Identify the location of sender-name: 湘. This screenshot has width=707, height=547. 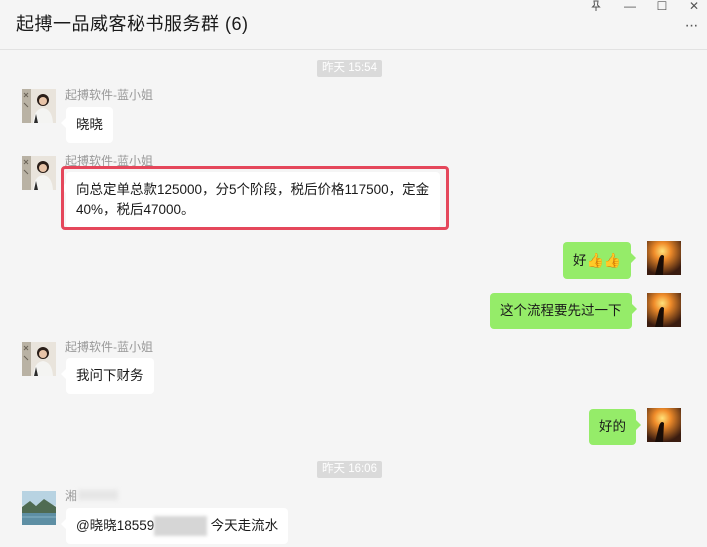
(71, 495).